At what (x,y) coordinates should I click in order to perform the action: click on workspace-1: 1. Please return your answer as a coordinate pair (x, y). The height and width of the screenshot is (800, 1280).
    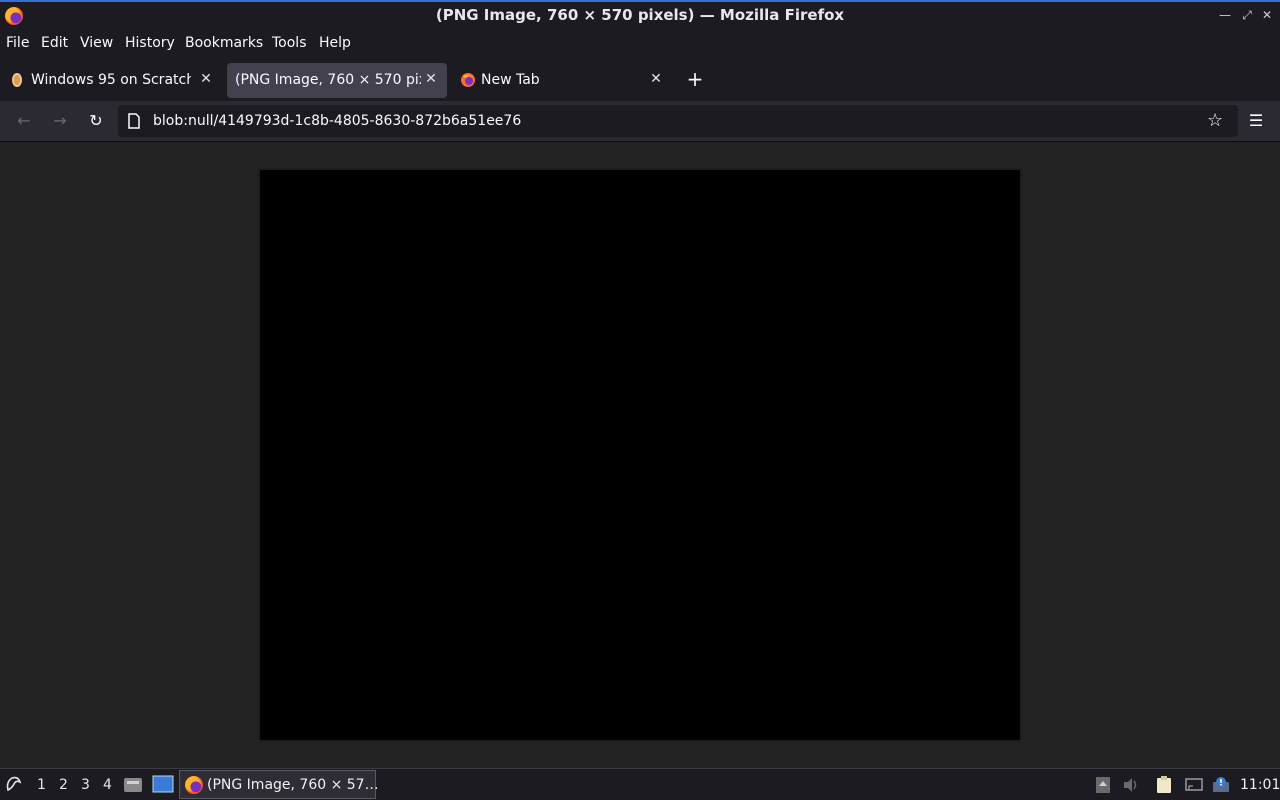
    Looking at the image, I should click on (41, 785).